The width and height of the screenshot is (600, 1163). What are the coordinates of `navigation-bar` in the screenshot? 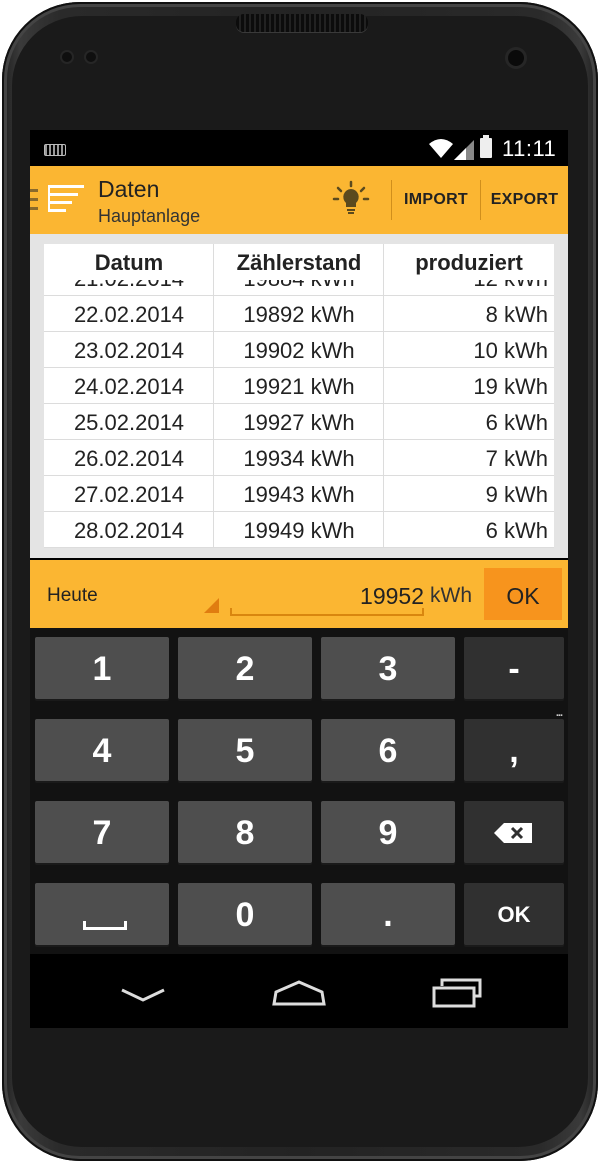 It's located at (299, 991).